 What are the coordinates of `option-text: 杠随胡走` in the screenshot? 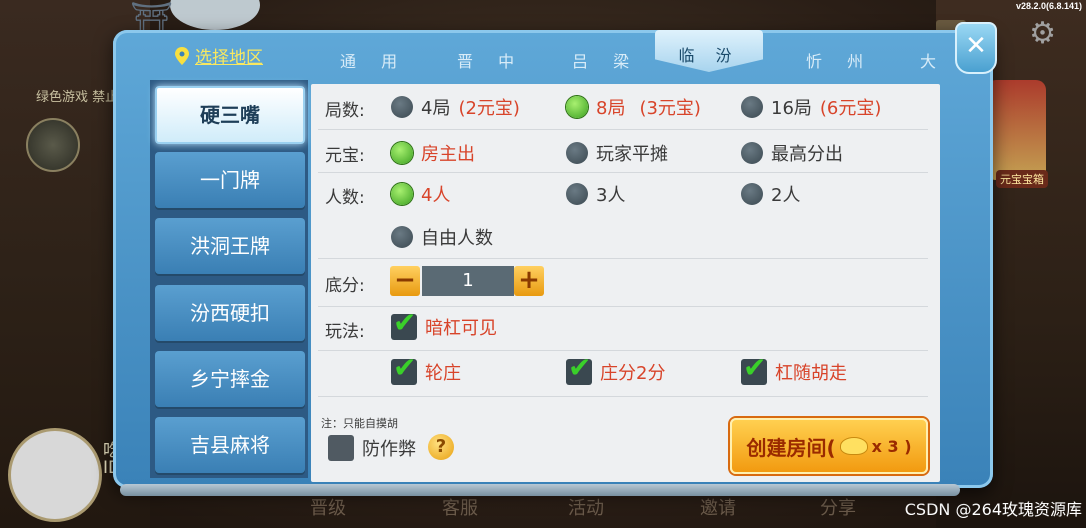 It's located at (811, 373).